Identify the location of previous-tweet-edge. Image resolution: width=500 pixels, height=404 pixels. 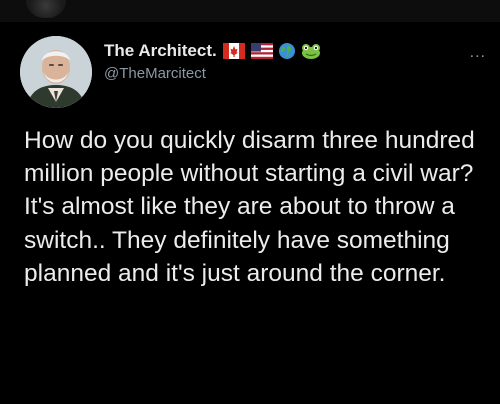
(250, 11).